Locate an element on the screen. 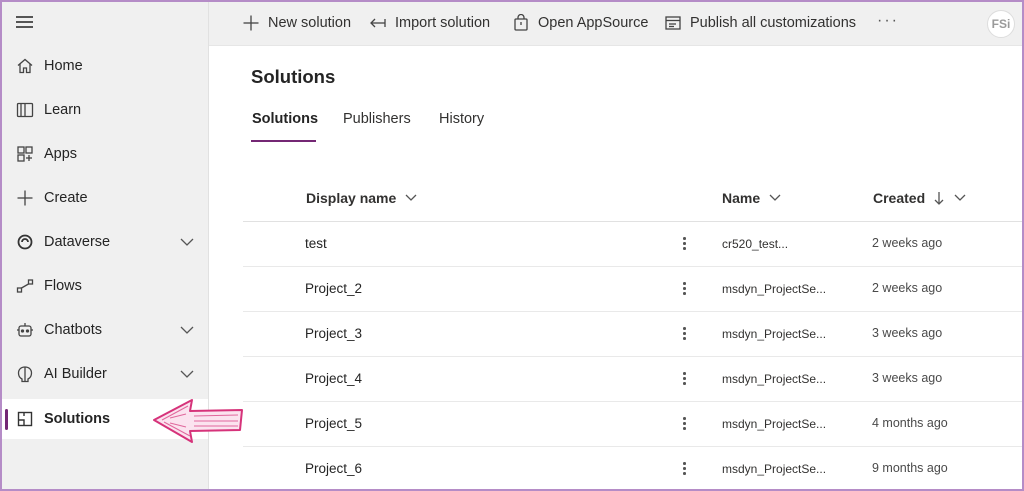  flow-icon is located at coordinates (25, 286).